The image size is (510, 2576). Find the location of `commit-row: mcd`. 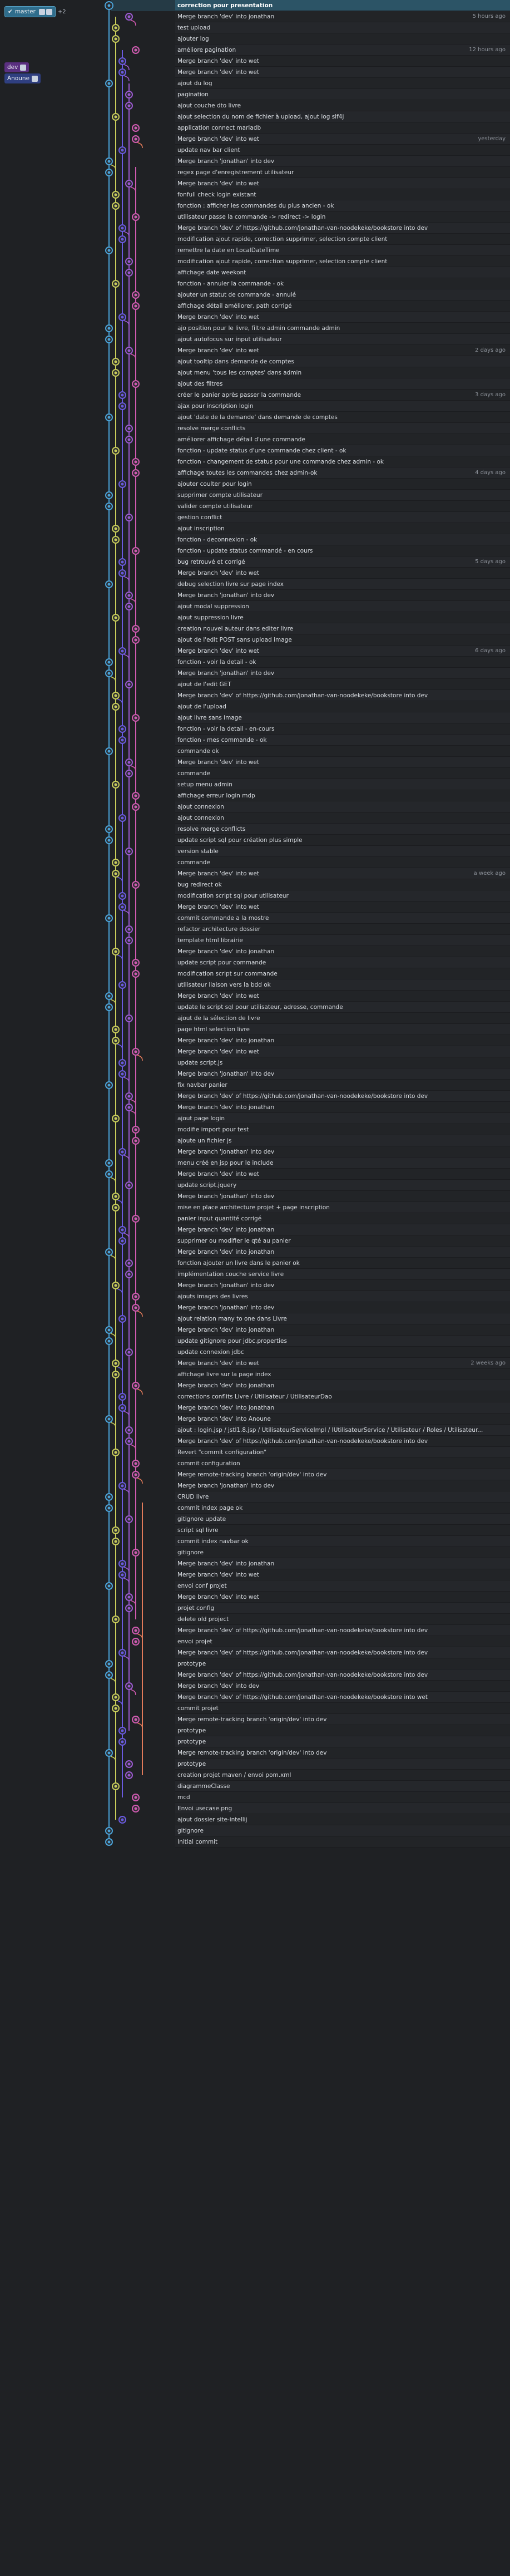

commit-row: mcd is located at coordinates (343, 1798).